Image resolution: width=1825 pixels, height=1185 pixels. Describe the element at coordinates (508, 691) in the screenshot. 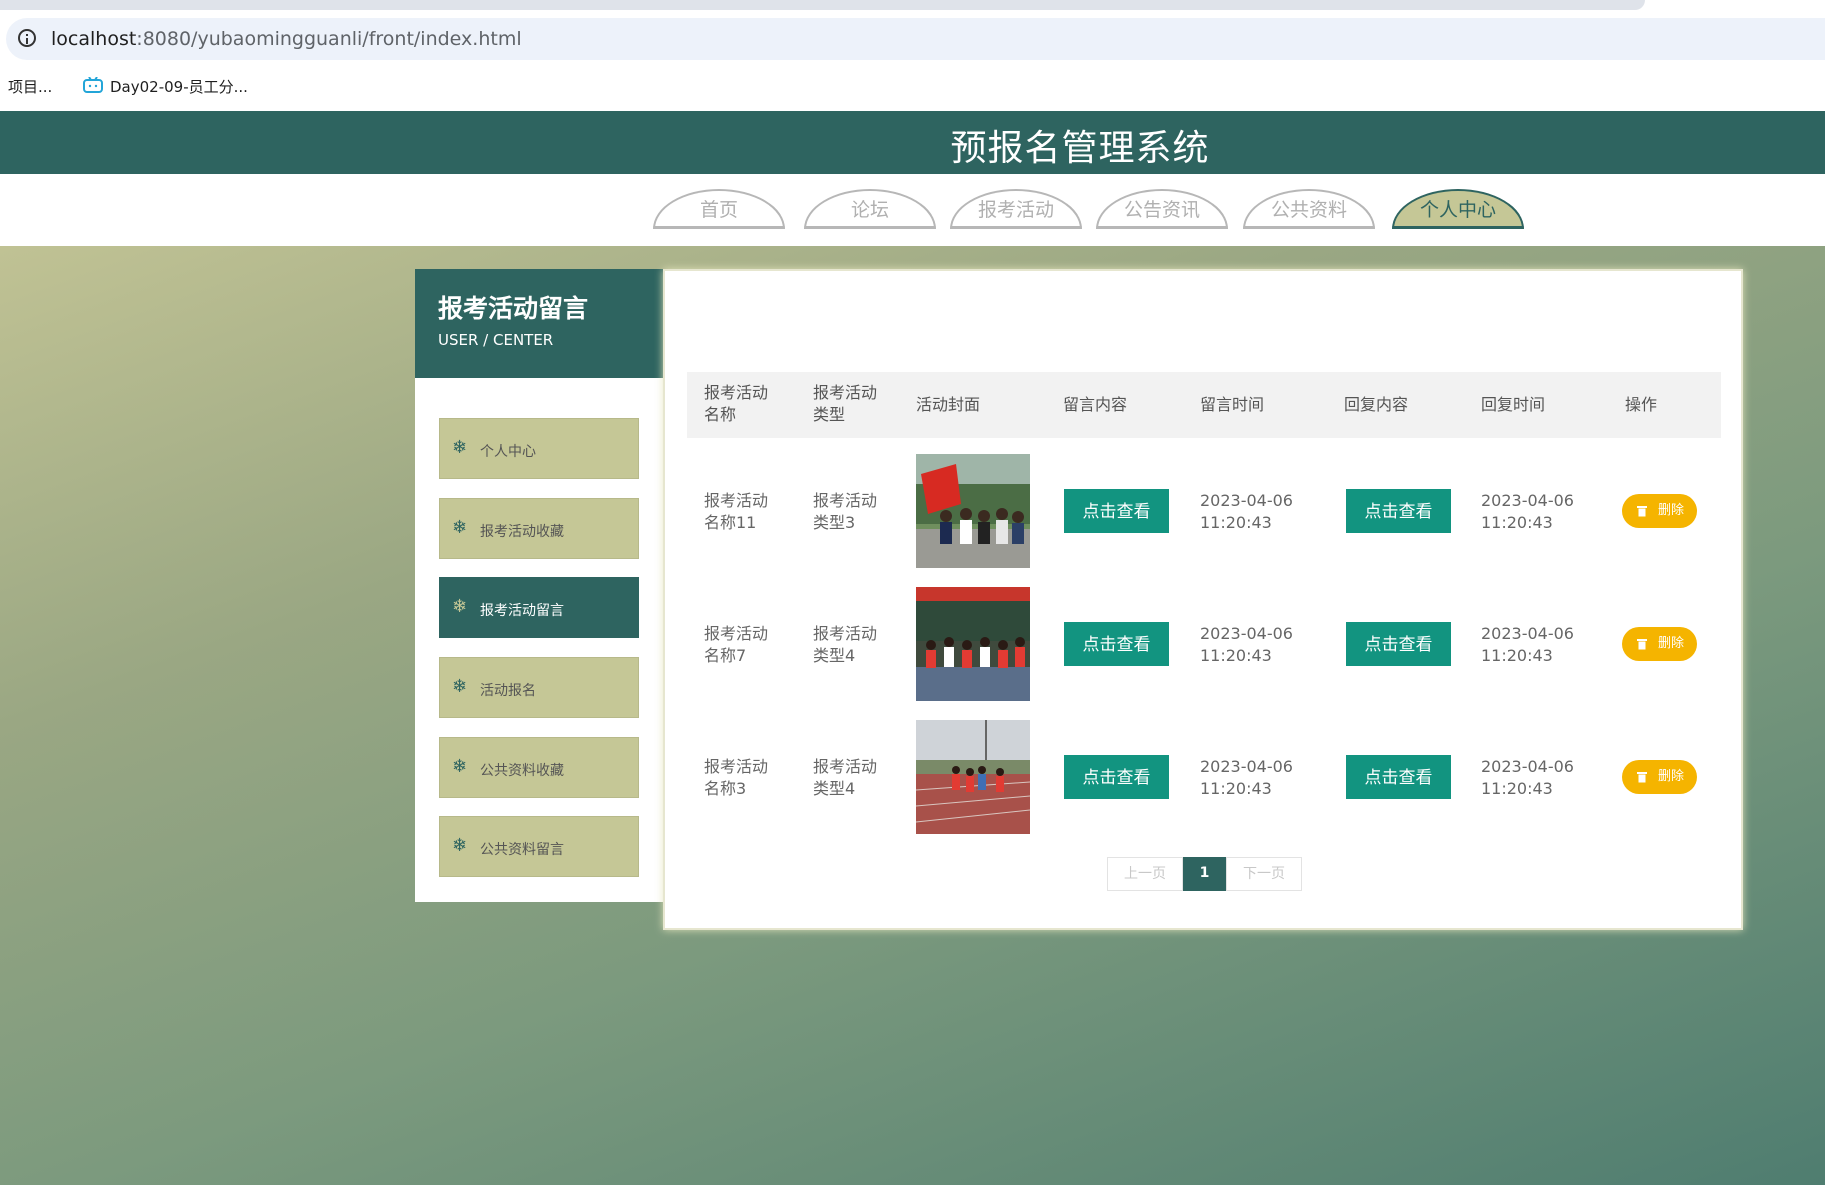

I see `sidebar-item-label: 活动报名` at that location.